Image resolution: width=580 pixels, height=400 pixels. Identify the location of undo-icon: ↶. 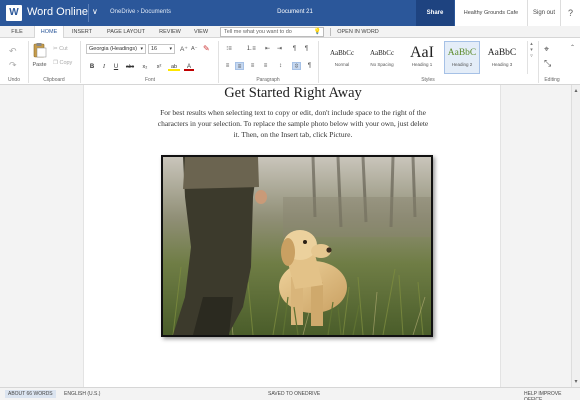
(13, 51).